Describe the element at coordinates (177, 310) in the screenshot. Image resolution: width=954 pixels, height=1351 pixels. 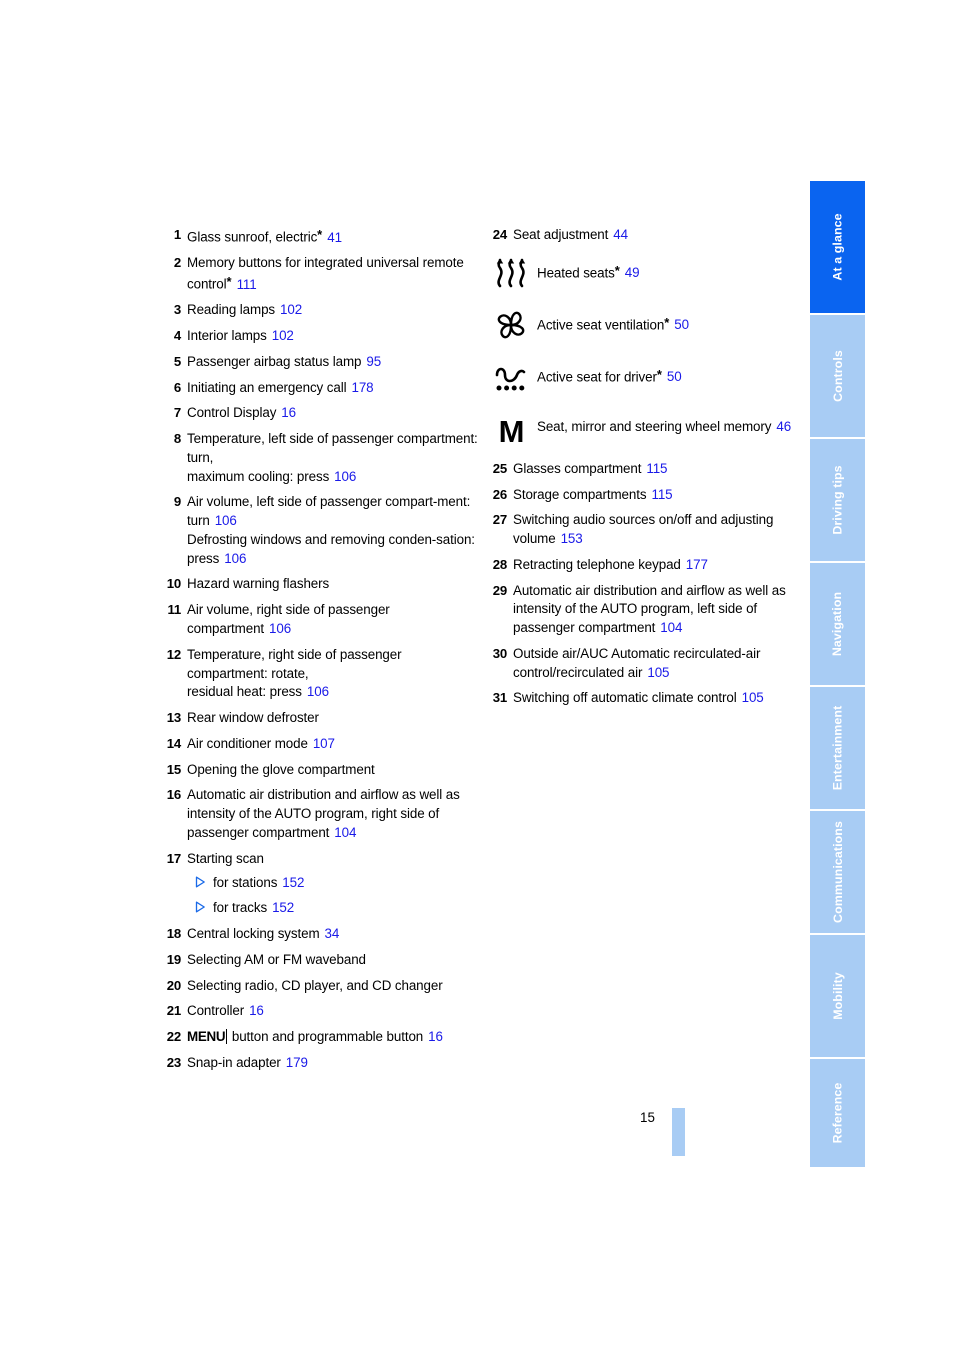
I see `index-entry-number: 3` at that location.